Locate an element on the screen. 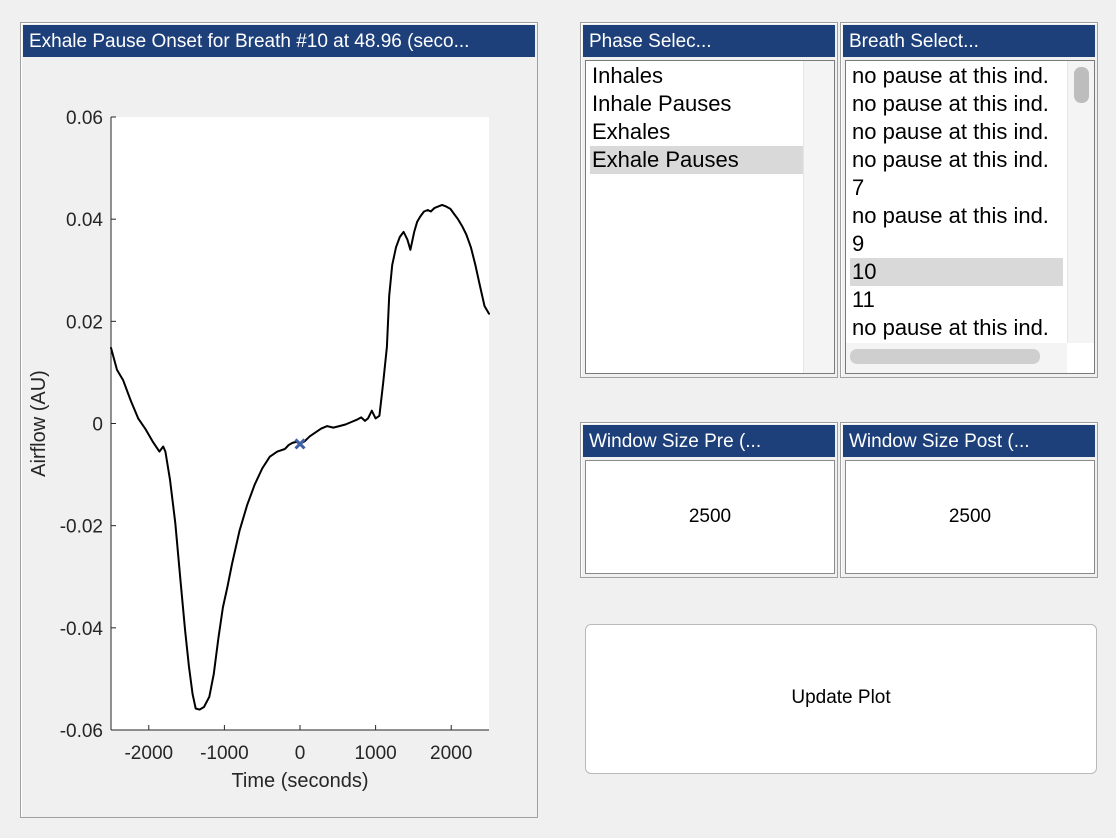  breath-scroll-thumb is located at coordinates (1081, 85).